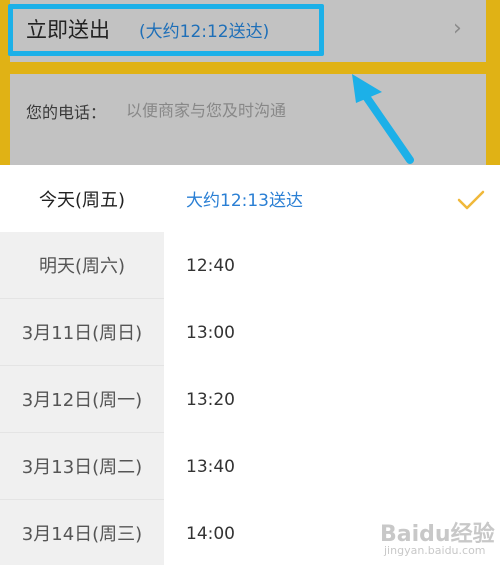  What do you see at coordinates (82, 399) in the screenshot?
I see `day-item: 3月12日(周一)` at bounding box center [82, 399].